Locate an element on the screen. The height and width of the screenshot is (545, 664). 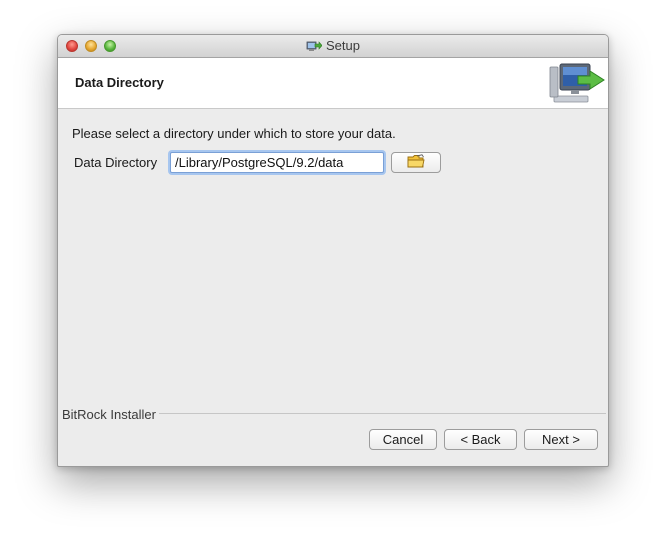
installer-icon is located at coordinates (314, 48).